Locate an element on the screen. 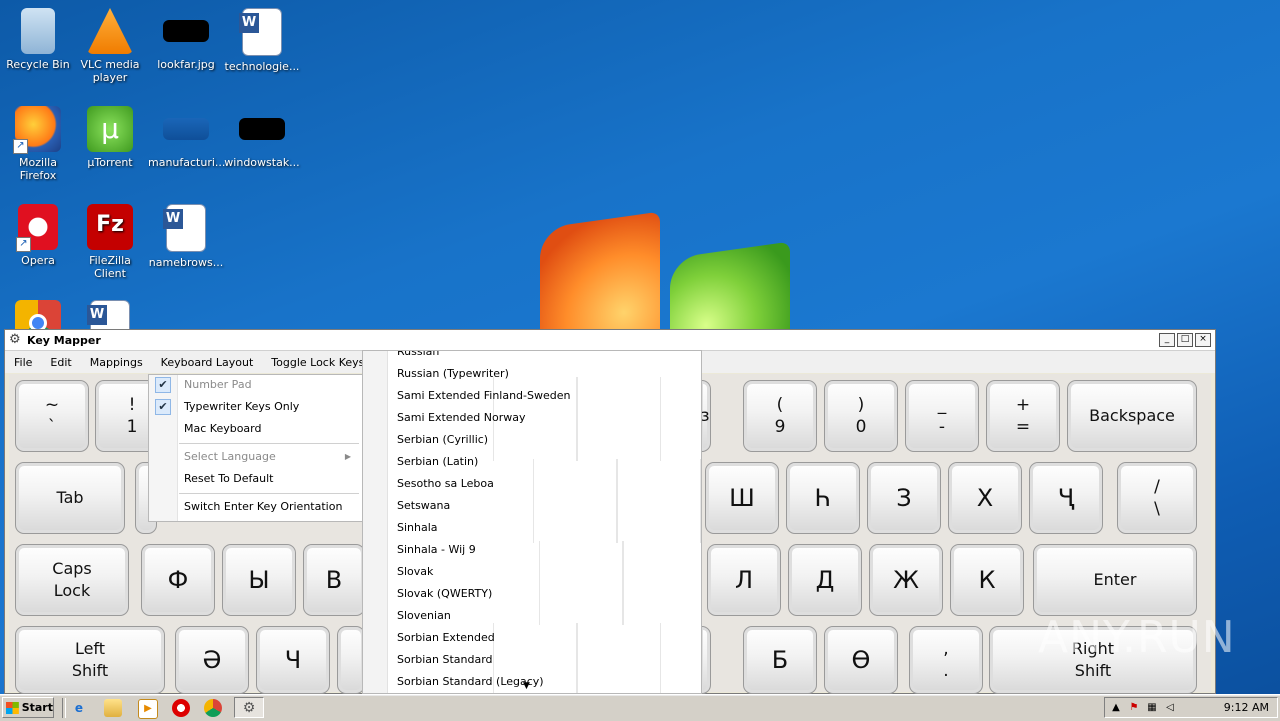 The width and height of the screenshot is (1280, 721). close-button: × is located at coordinates (1203, 340).